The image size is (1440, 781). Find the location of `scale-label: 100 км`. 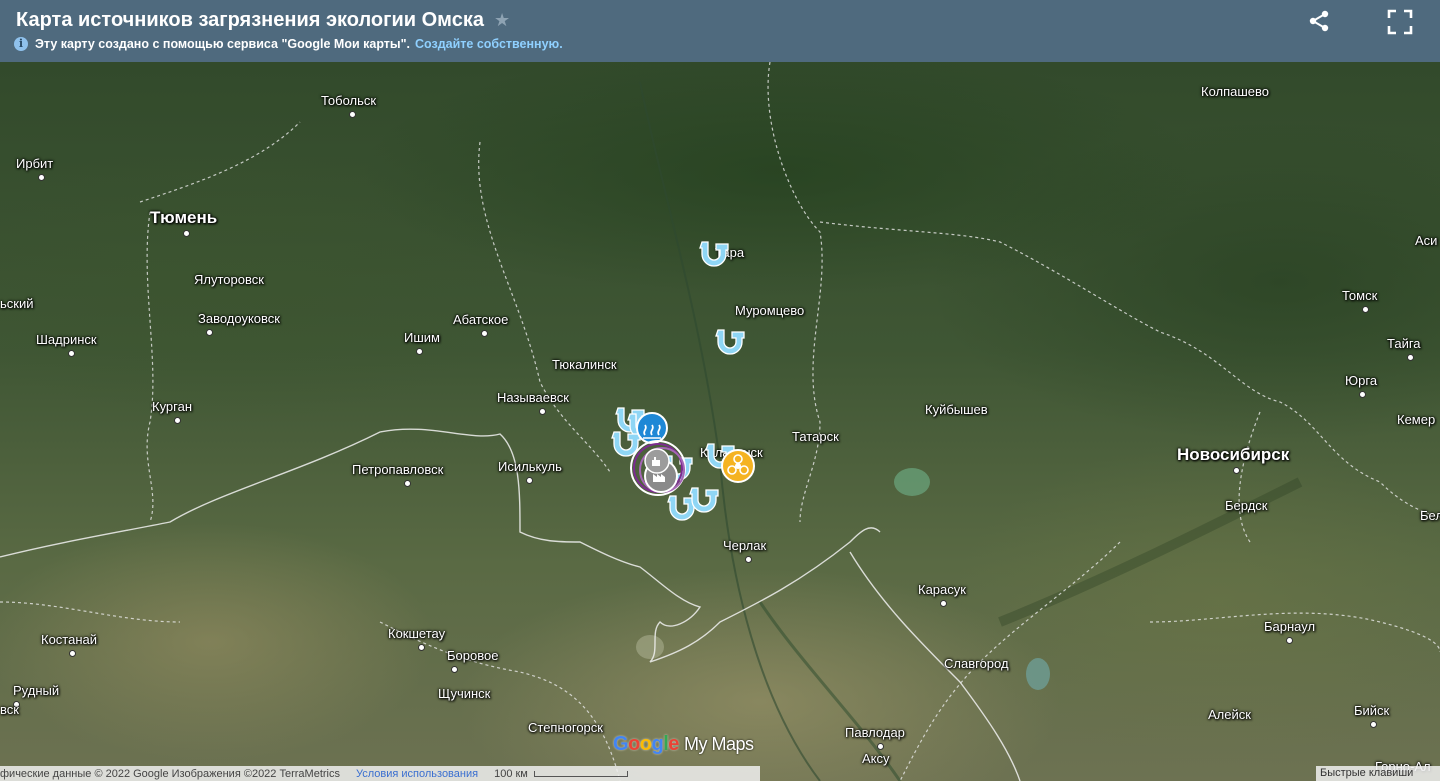

scale-label: 100 км is located at coordinates (511, 773).